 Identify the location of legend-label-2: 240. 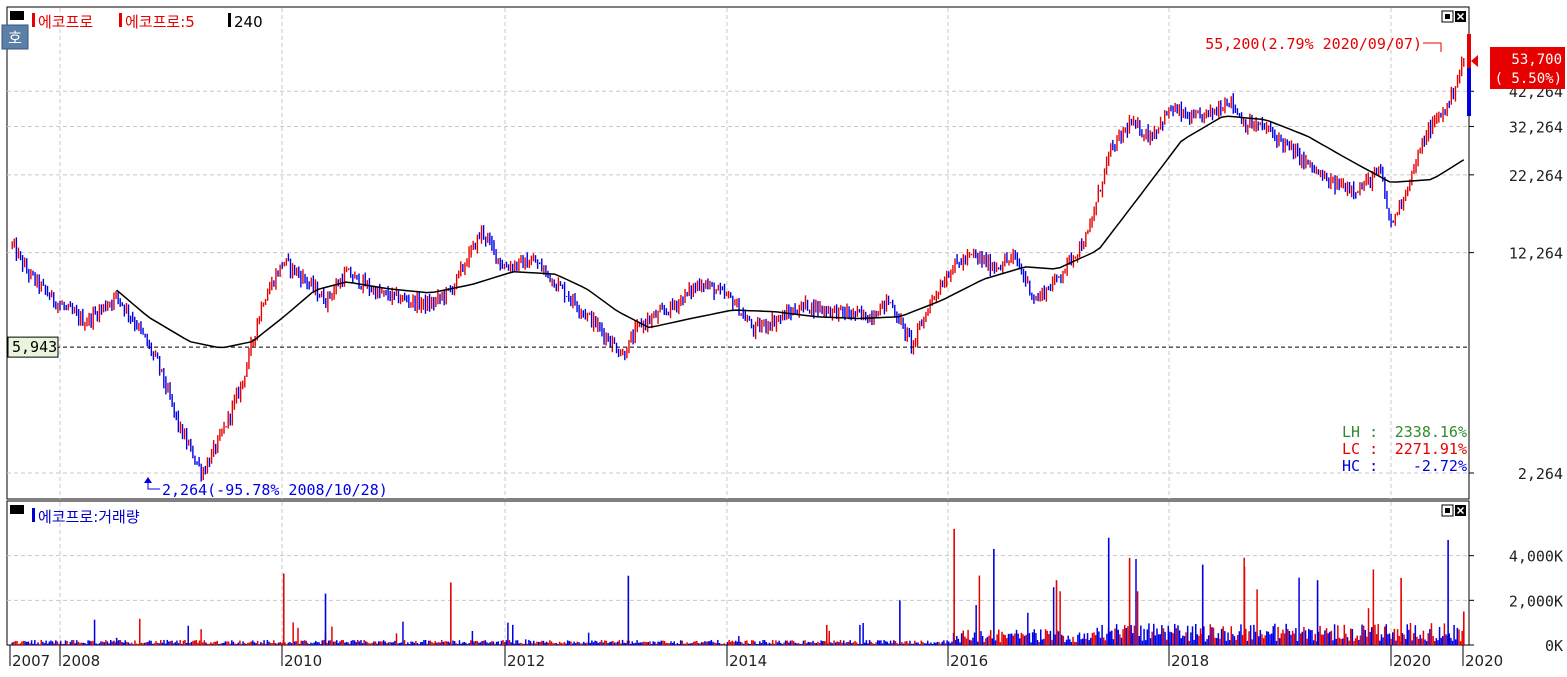
(248, 22).